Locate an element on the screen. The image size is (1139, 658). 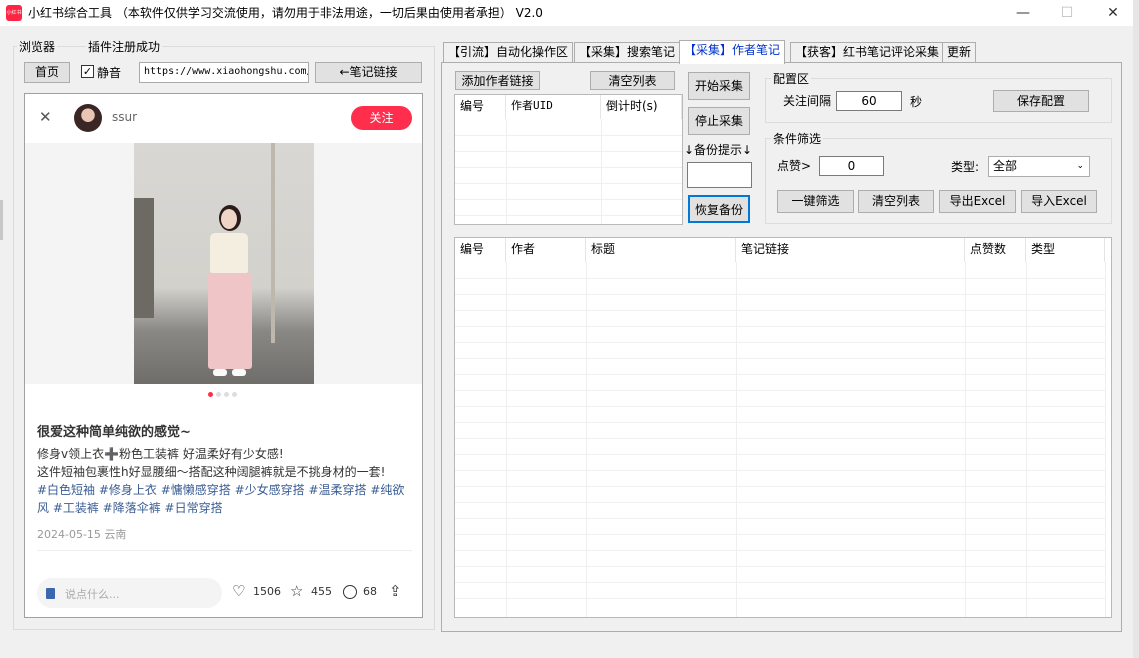
plugin-status: 插件注册成功 is located at coordinates (124, 46).